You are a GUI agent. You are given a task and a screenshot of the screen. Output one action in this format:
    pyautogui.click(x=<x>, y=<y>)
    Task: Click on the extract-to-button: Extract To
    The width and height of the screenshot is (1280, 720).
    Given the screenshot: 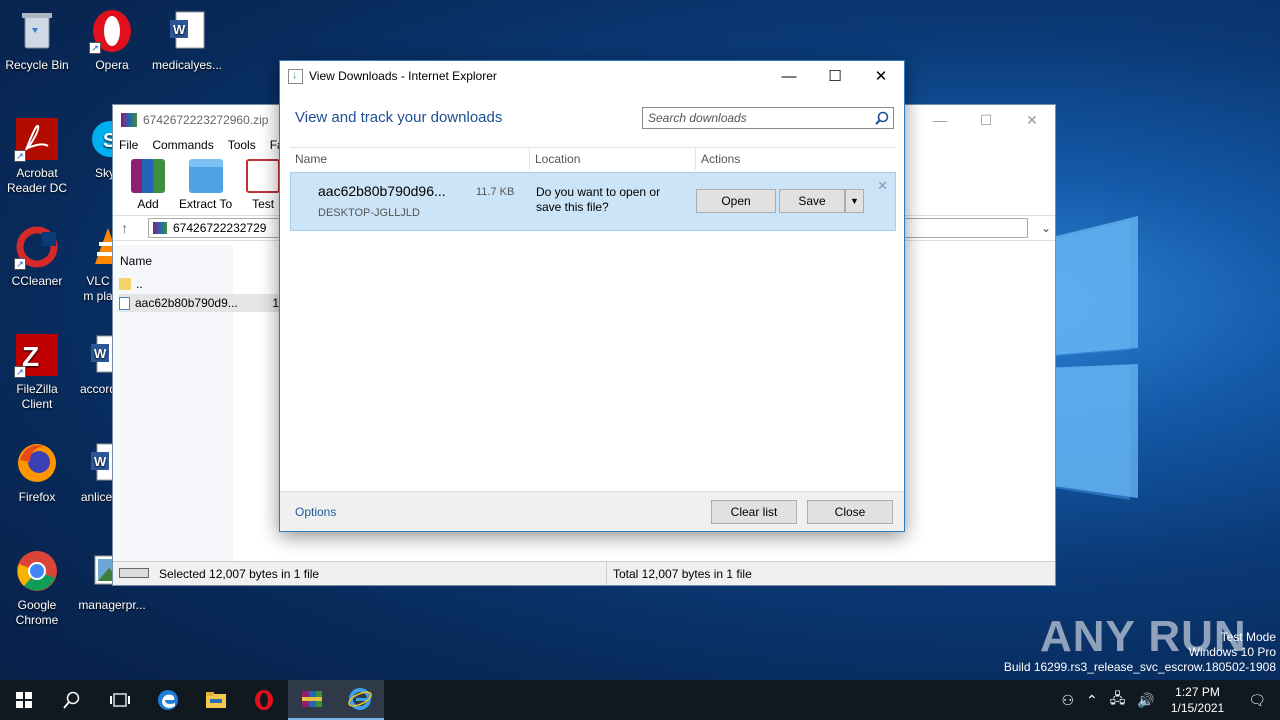 What is the action you would take?
    pyautogui.click(x=205, y=185)
    